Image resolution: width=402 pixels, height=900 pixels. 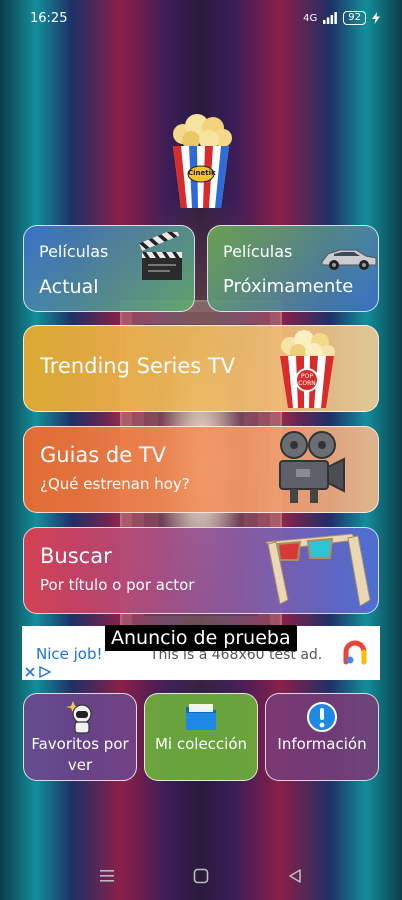 What do you see at coordinates (307, 376) in the screenshot?
I see `svg-text: POP` at bounding box center [307, 376].